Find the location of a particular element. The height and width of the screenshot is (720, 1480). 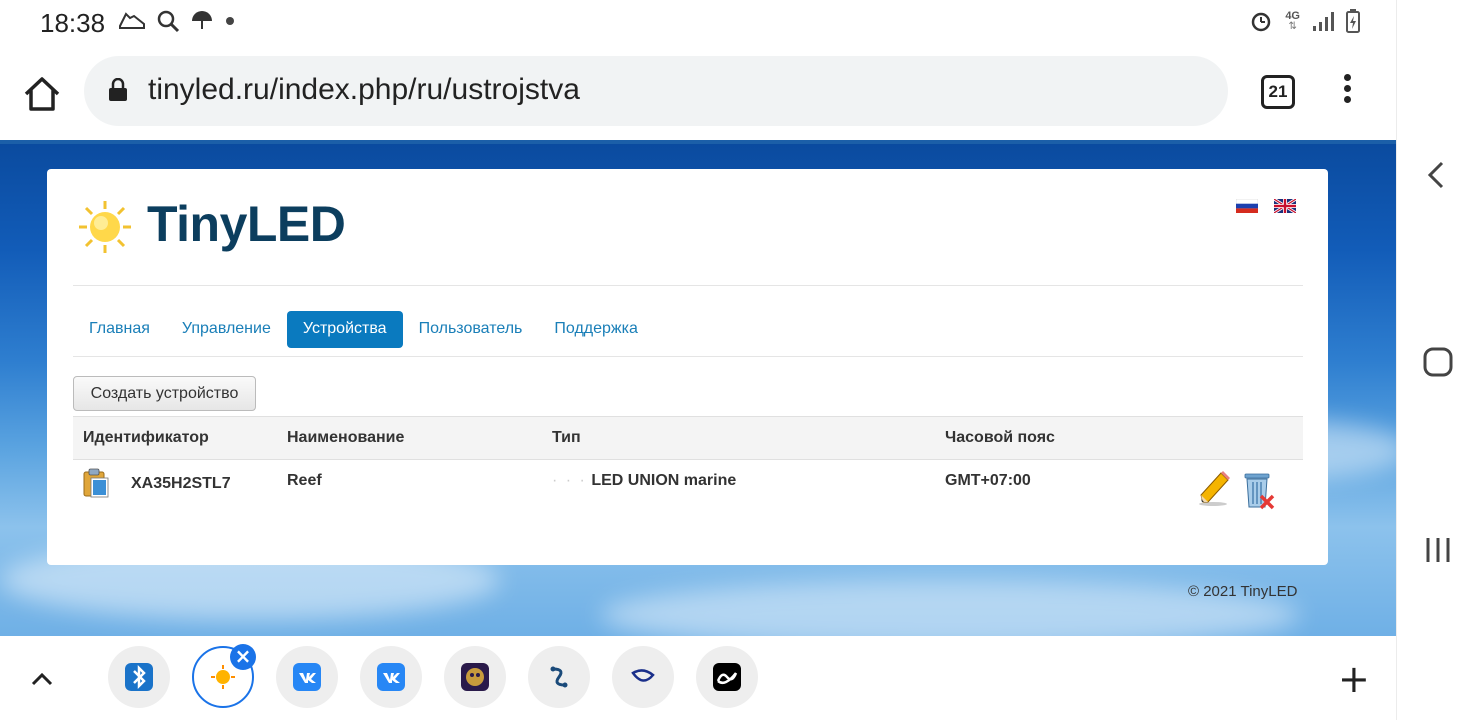

home-icon is located at coordinates (42, 94).